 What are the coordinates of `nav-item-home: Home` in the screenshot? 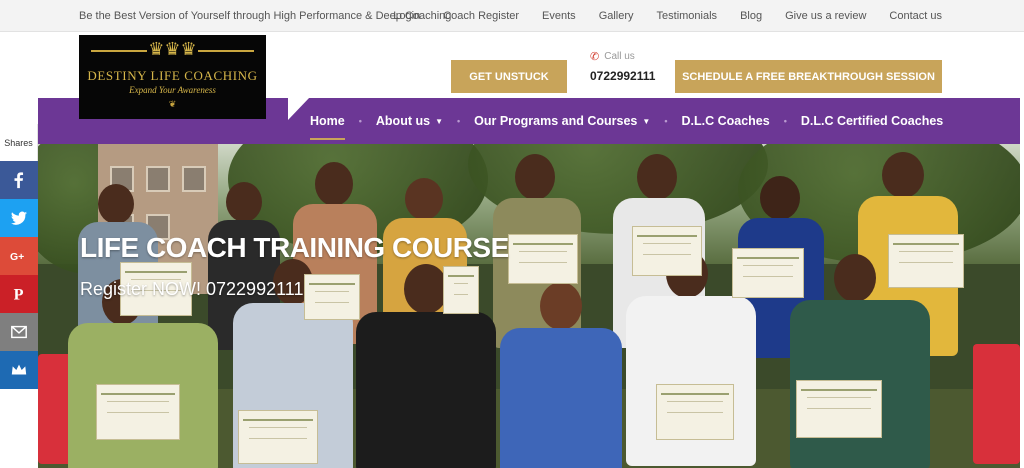 It's located at (327, 127).